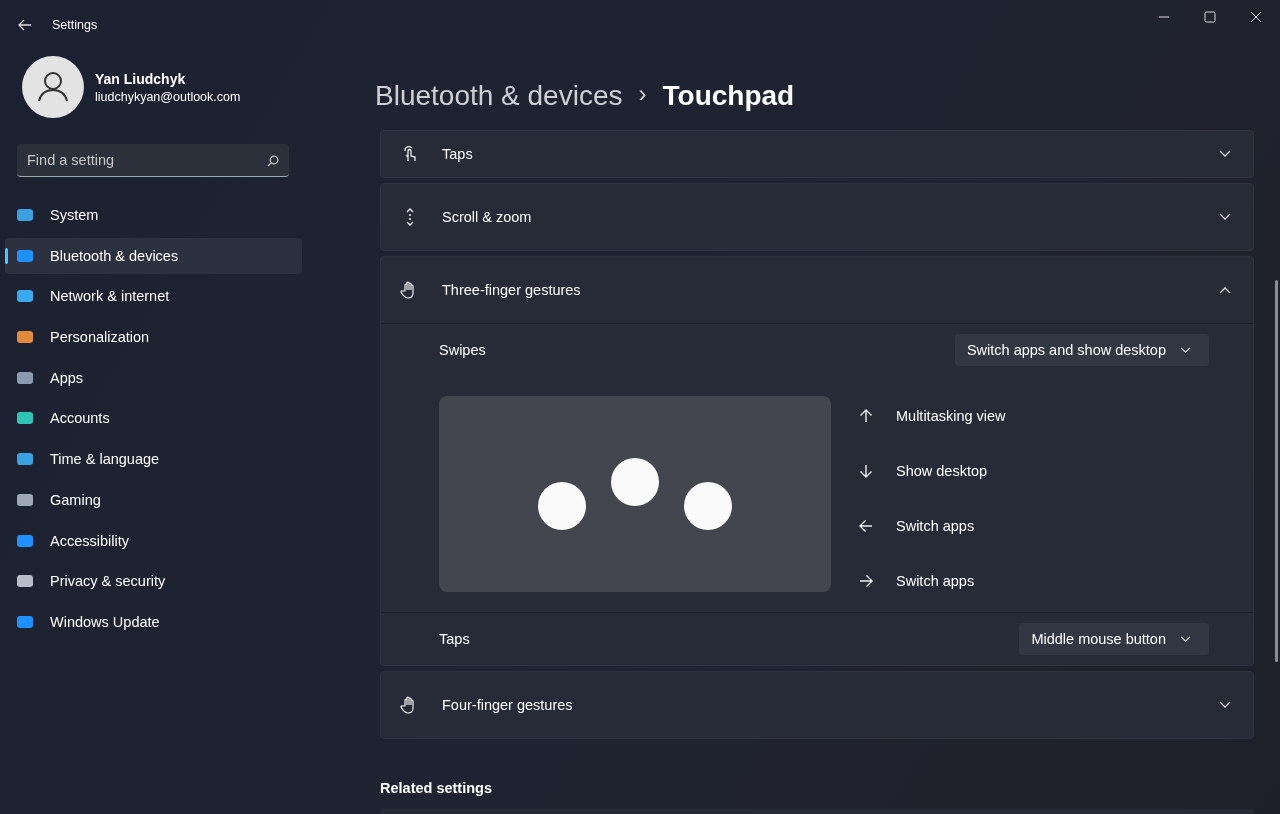  What do you see at coordinates (153, 377) in the screenshot?
I see `sidebar-item: Apps` at bounding box center [153, 377].